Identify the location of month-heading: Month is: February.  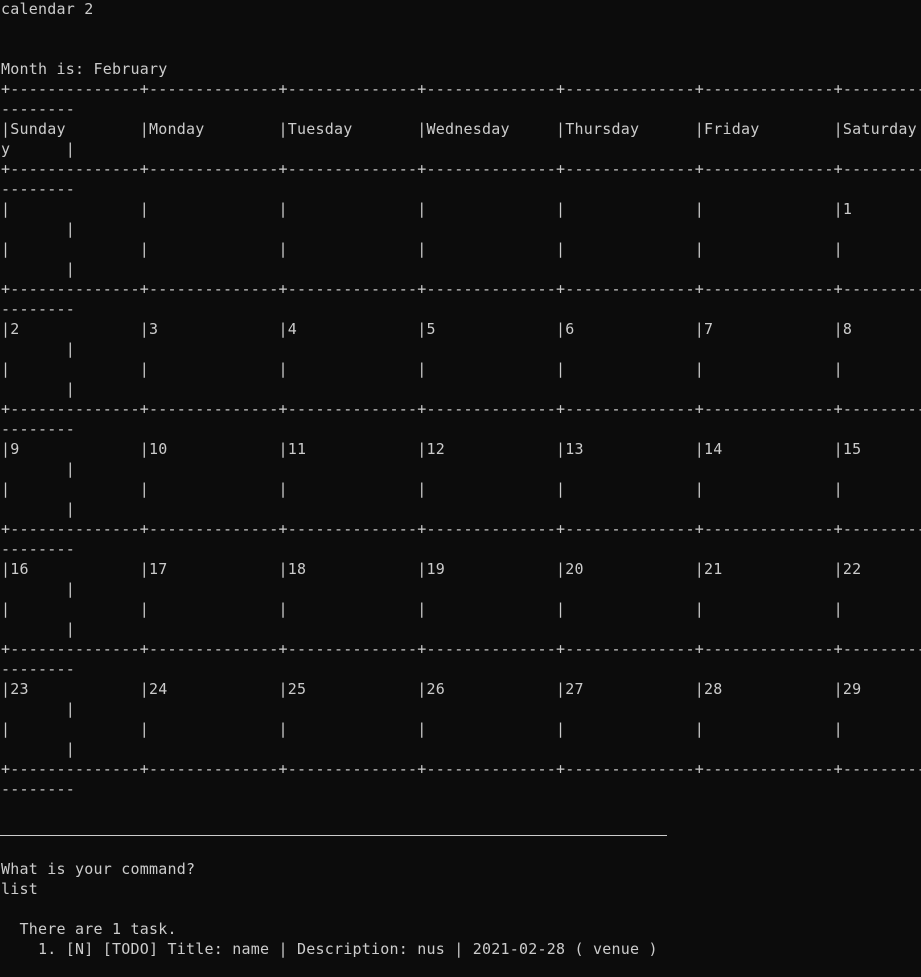
(84, 69).